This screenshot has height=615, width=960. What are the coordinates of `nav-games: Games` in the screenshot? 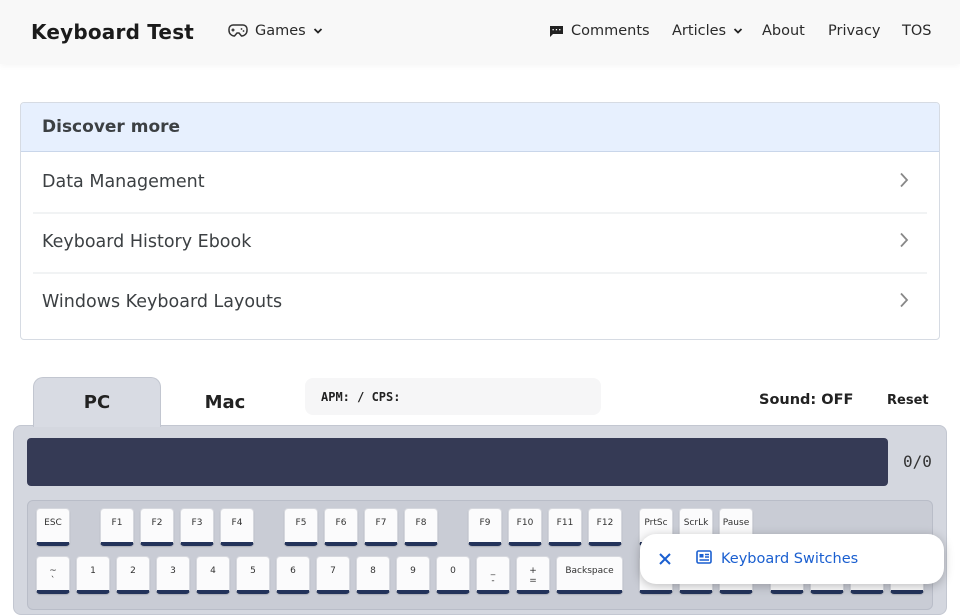 It's located at (275, 31).